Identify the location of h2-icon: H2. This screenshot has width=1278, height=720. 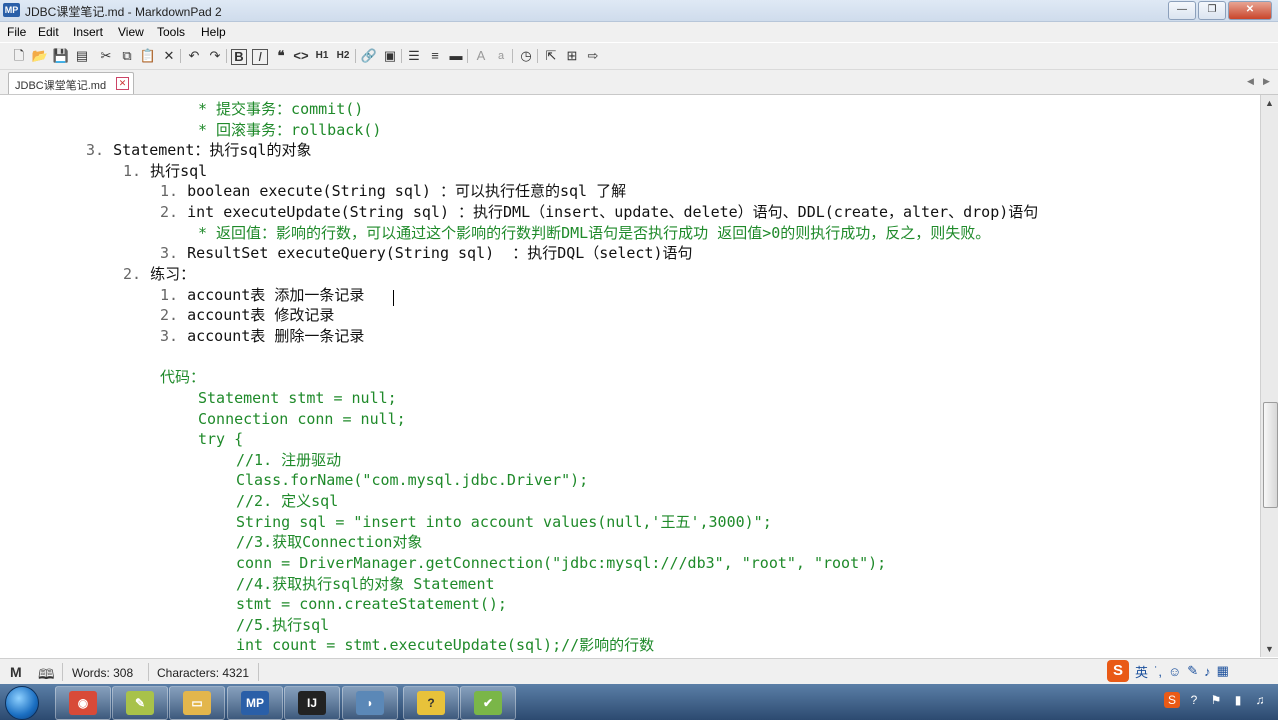
(343, 56).